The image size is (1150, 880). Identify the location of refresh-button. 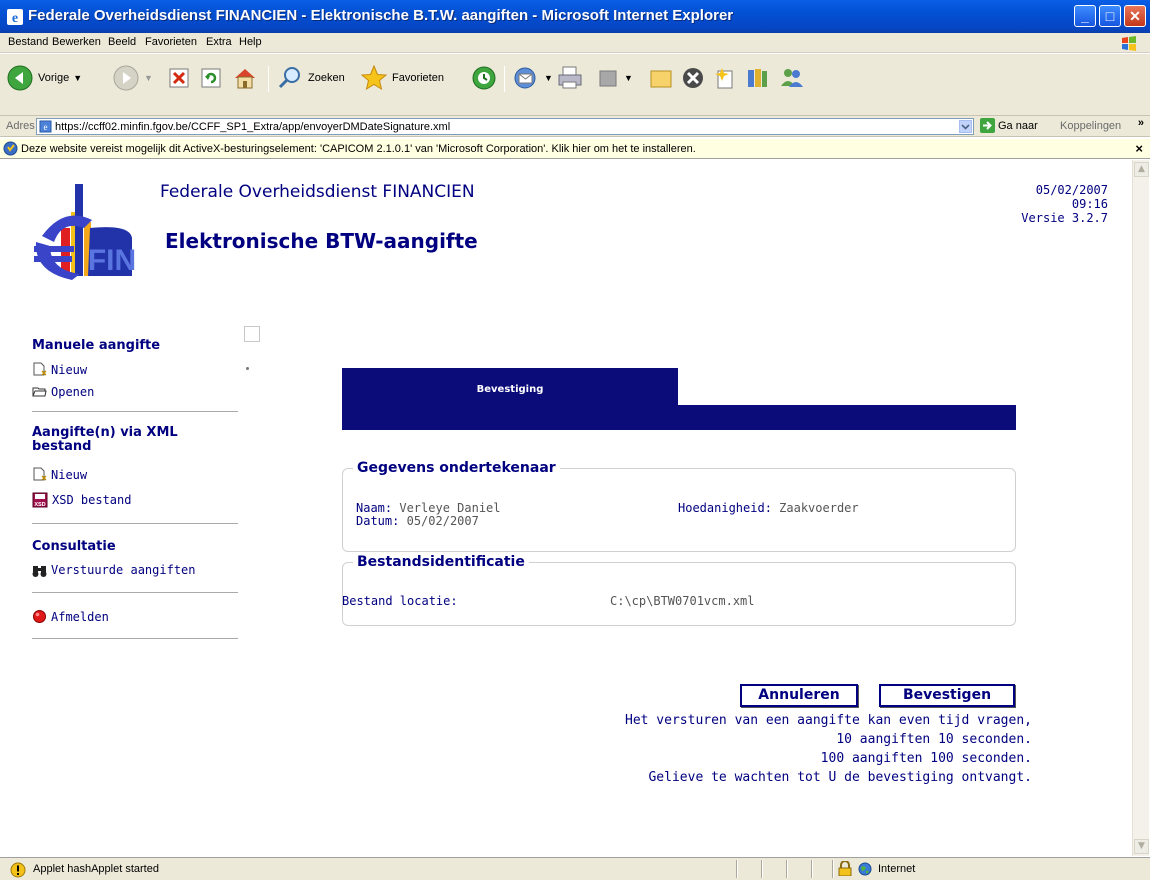
(212, 78).